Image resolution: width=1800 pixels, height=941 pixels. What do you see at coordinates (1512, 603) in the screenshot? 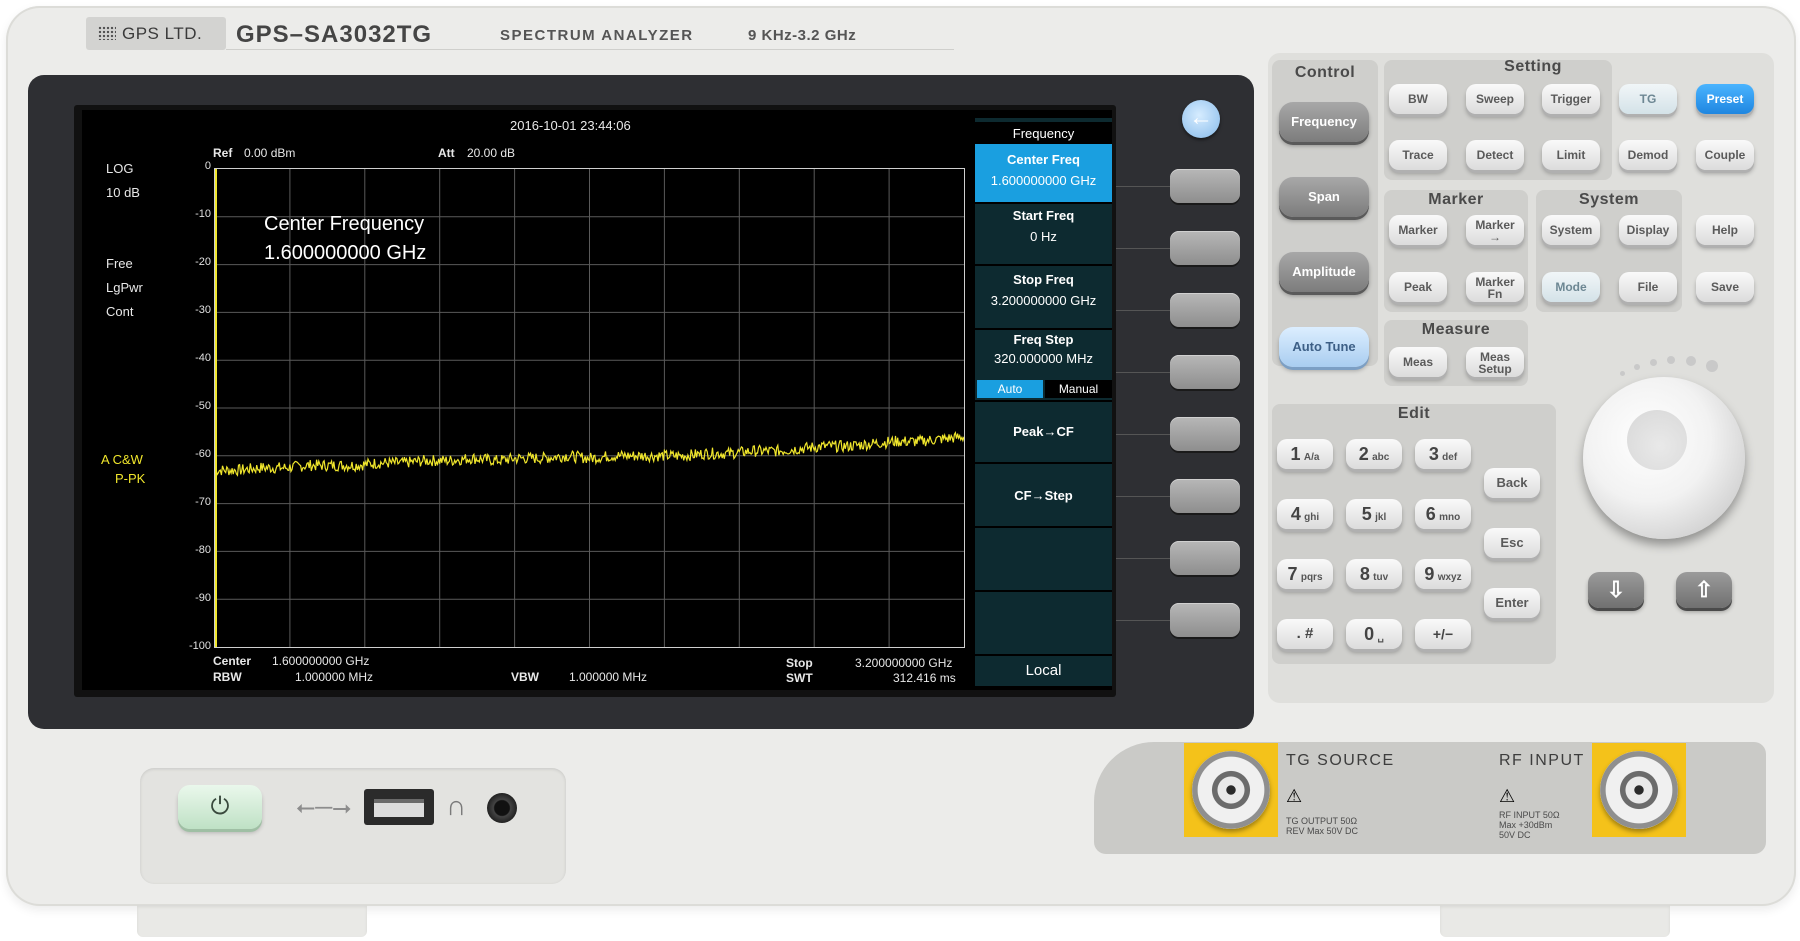
I see `enter-button: Enter` at bounding box center [1512, 603].